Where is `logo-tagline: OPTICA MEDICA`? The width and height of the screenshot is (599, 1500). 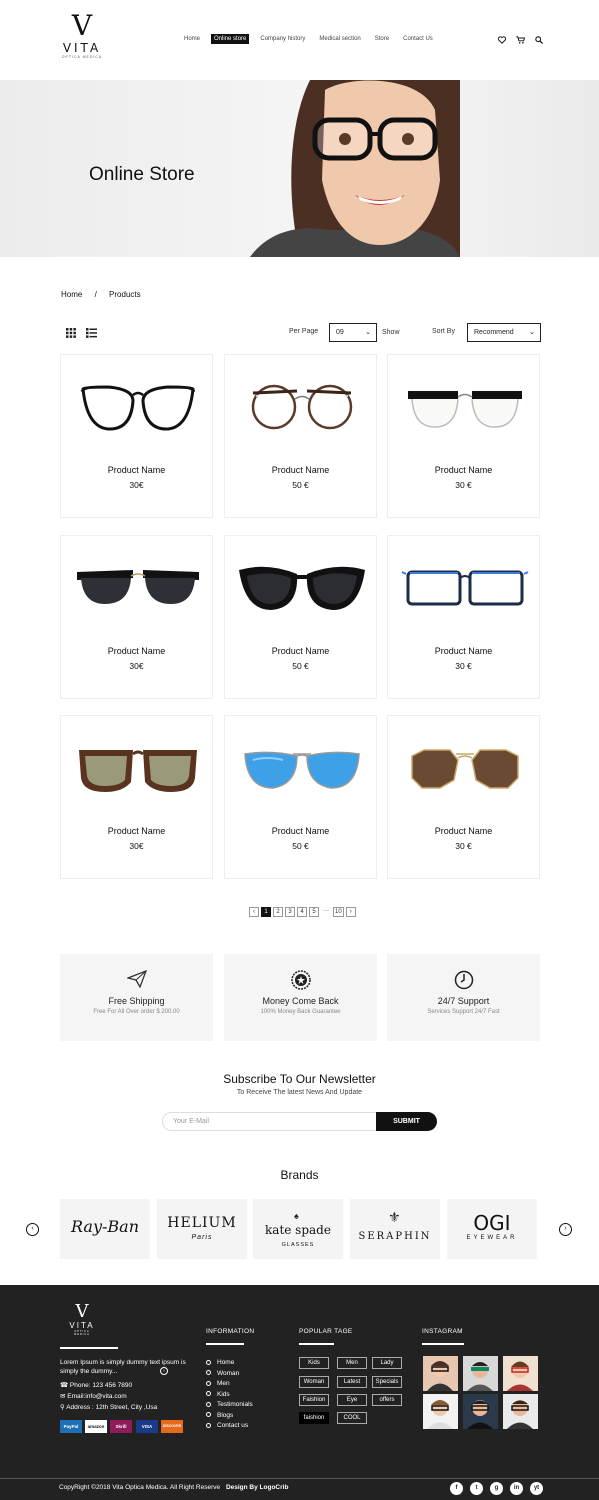 logo-tagline: OPTICA MEDICA is located at coordinates (82, 57).